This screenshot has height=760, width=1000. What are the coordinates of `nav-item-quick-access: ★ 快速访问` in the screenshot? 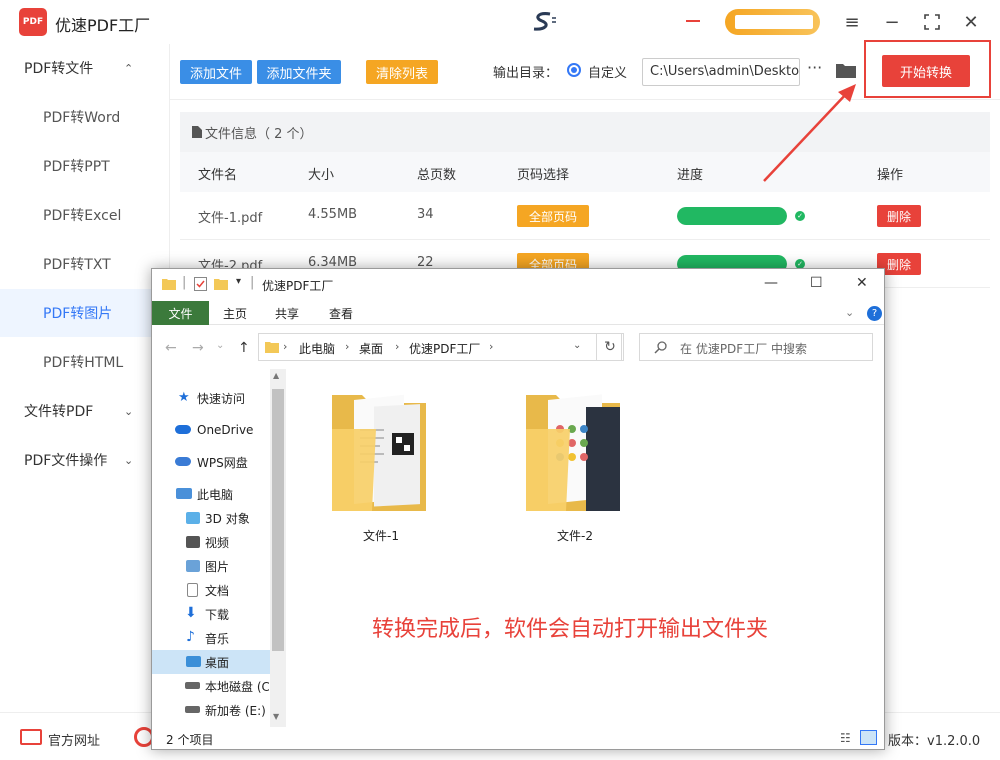 It's located at (211, 398).